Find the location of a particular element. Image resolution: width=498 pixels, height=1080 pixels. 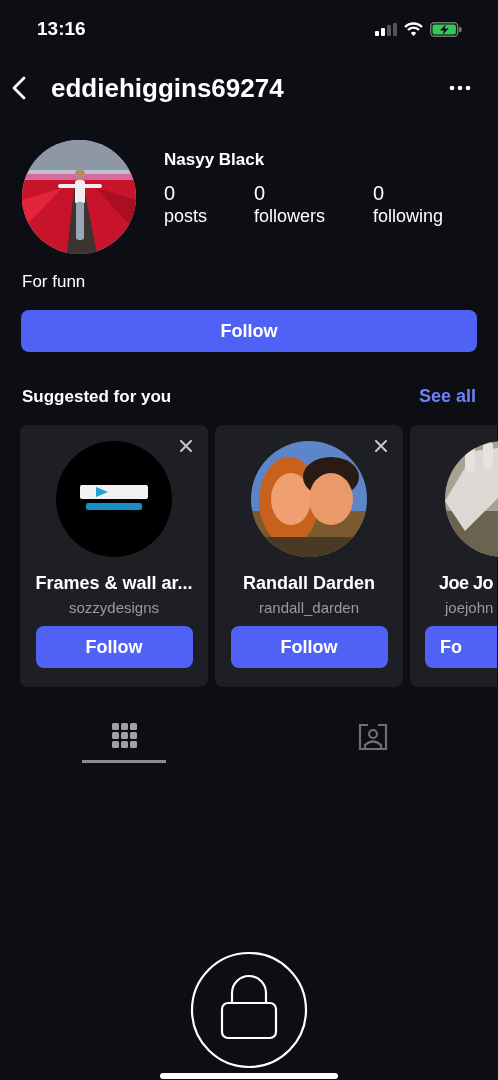

grid-icon is located at coordinates (124, 735).